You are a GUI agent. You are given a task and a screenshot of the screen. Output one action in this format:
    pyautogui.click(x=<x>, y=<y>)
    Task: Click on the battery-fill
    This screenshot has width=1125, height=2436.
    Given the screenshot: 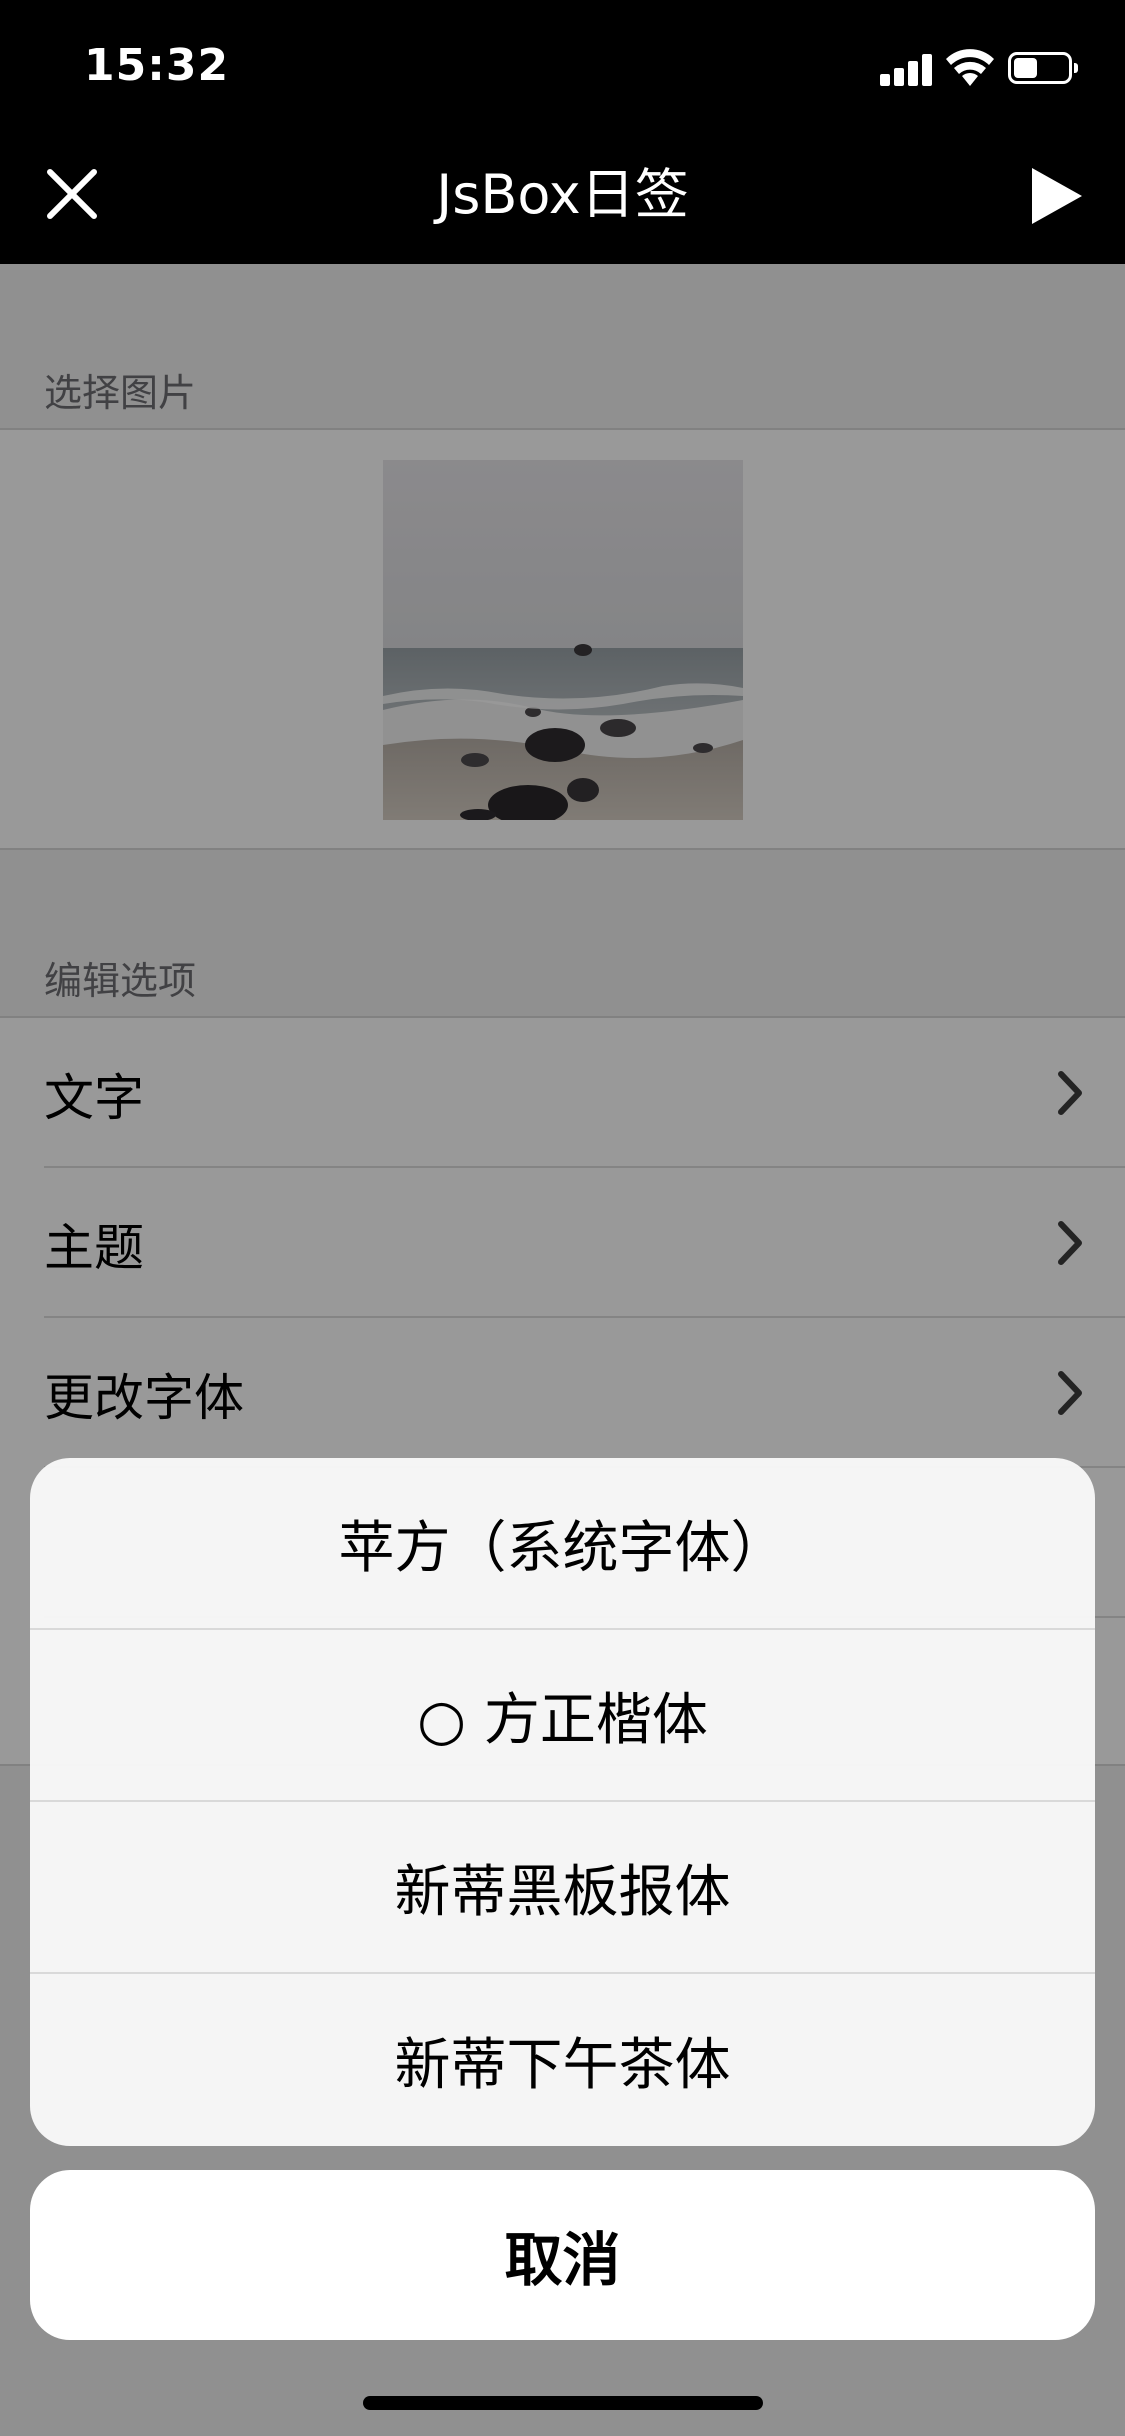 What is the action you would take?
    pyautogui.click(x=1025, y=68)
    